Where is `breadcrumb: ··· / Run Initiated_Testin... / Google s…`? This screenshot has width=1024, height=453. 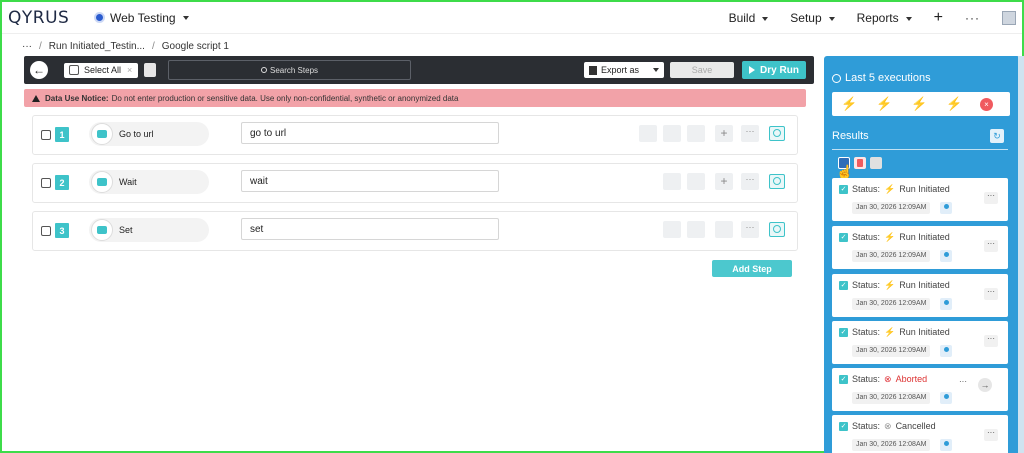 breadcrumb: ··· / Run Initiated_Testin... / Google s… is located at coordinates (125, 46).